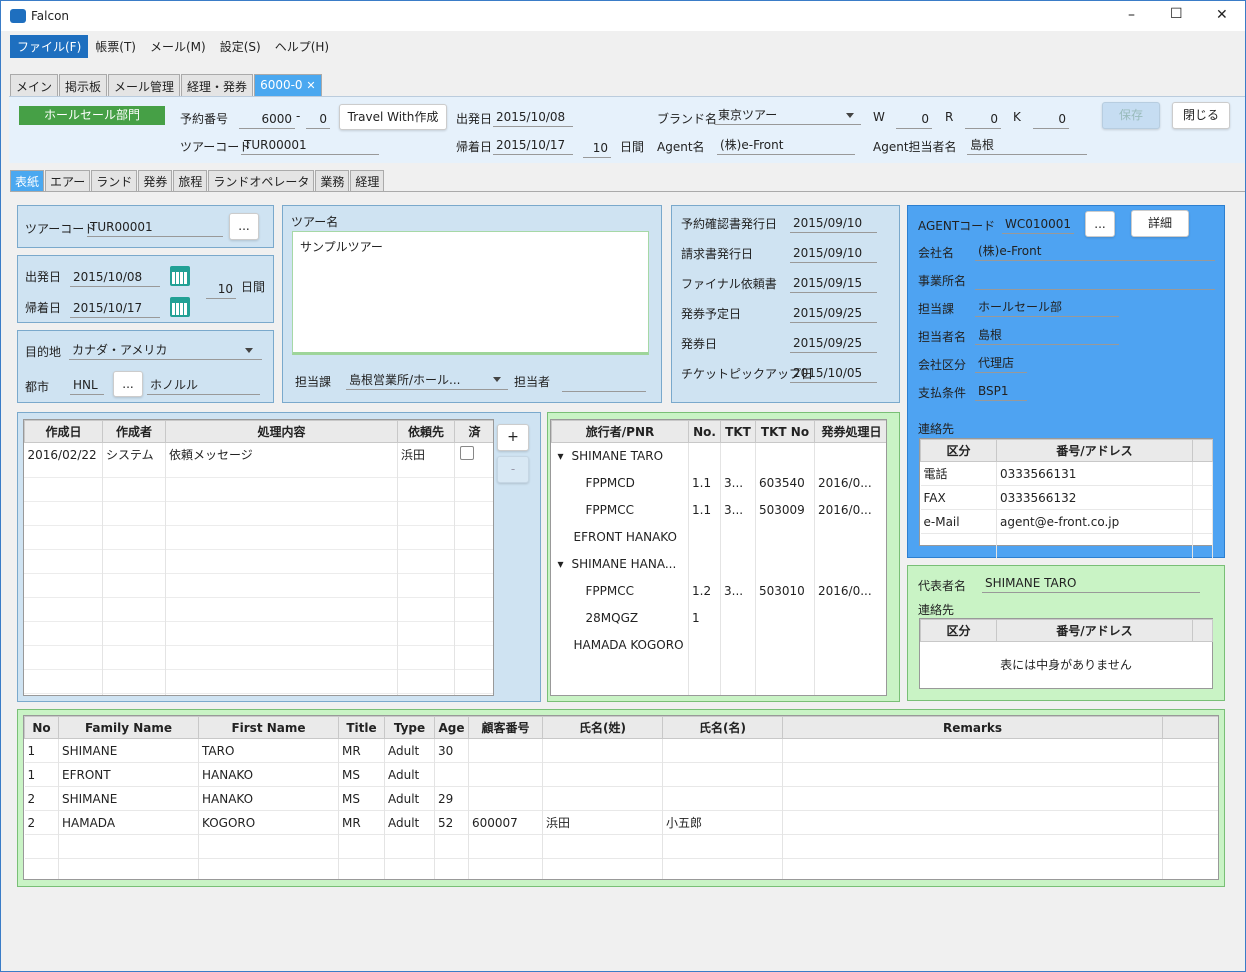 The width and height of the screenshot is (1246, 972). Describe the element at coordinates (1201, 115) in the screenshot. I see `close-button: 閉じる` at that location.